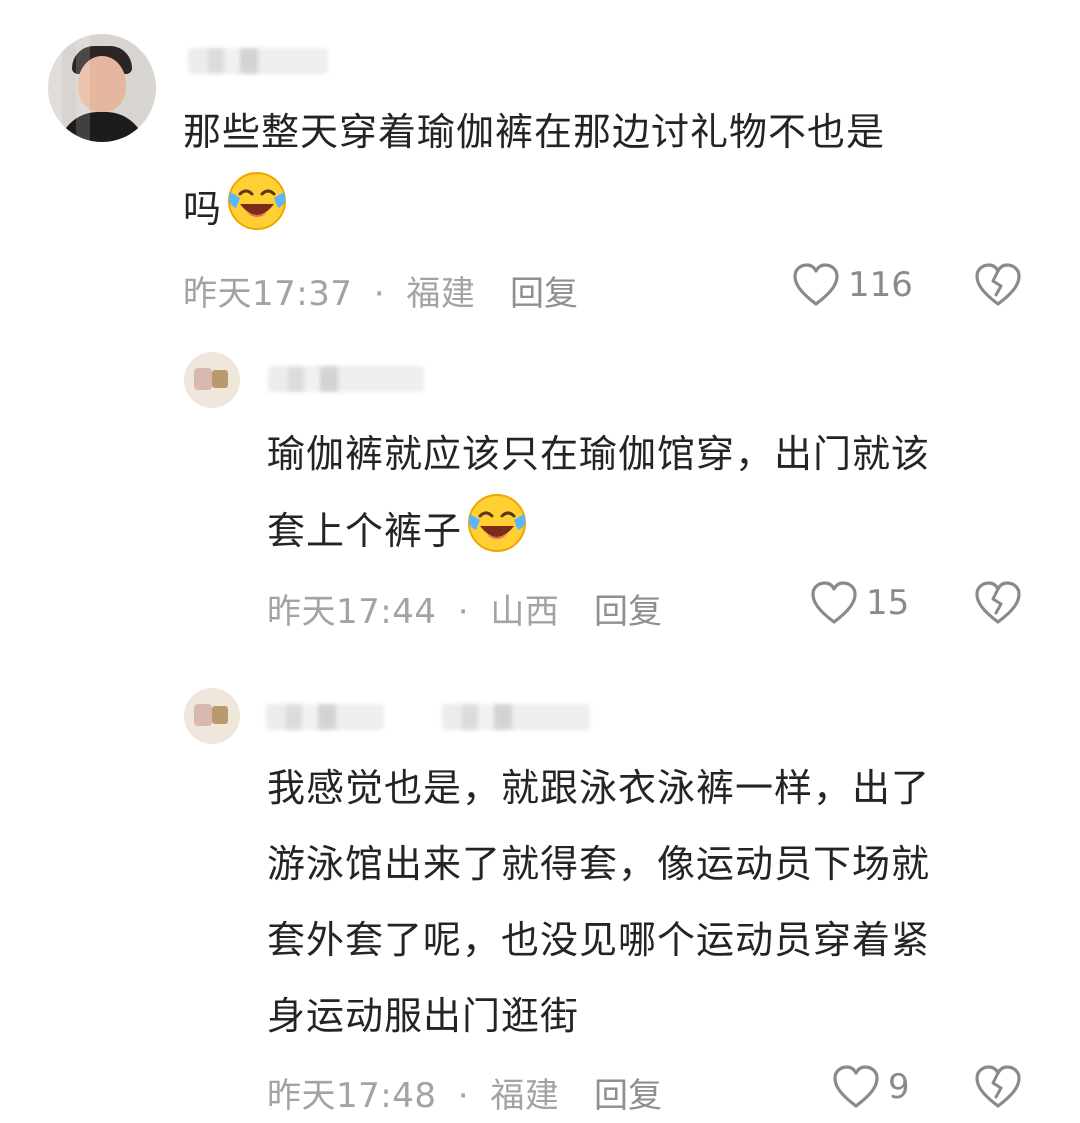 The height and width of the screenshot is (1123, 1080). I want to click on timestamp: 昨天17:48, so click(352, 1096).